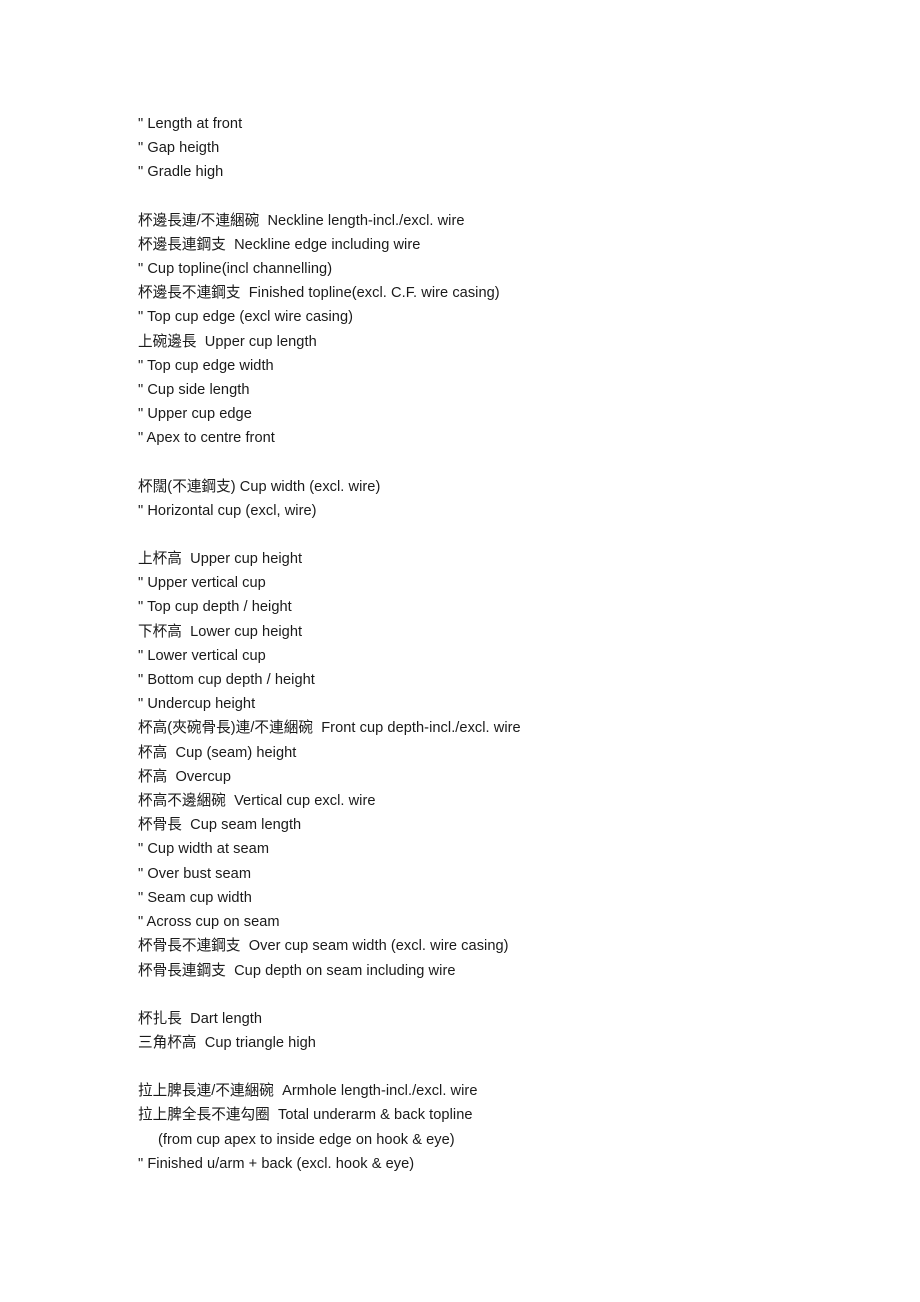  Describe the element at coordinates (206, 438) in the screenshot. I see `glossary-line: " Apex to centre front` at that location.